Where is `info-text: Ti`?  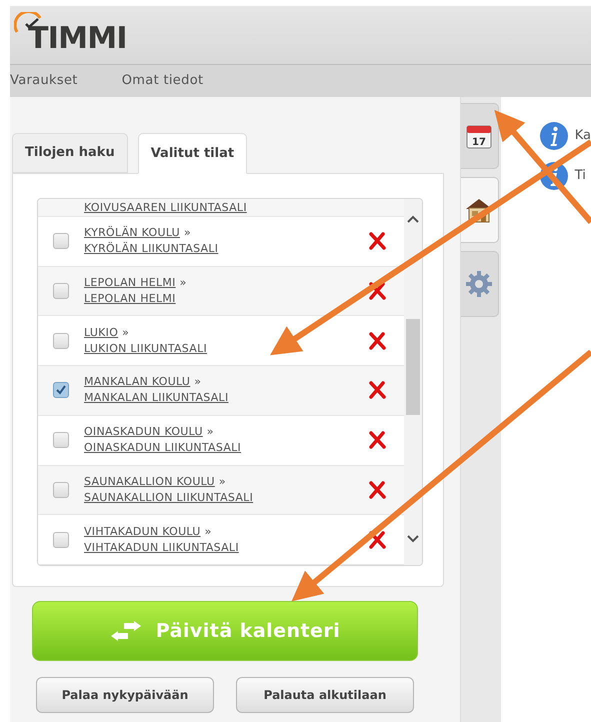
info-text: Ti is located at coordinates (580, 176).